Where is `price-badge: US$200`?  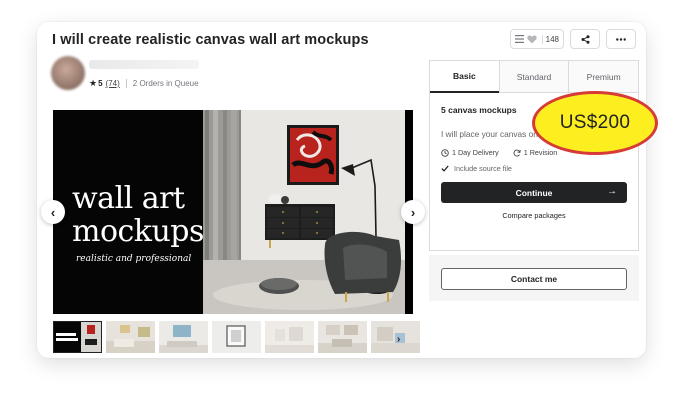 price-badge: US$200 is located at coordinates (595, 123).